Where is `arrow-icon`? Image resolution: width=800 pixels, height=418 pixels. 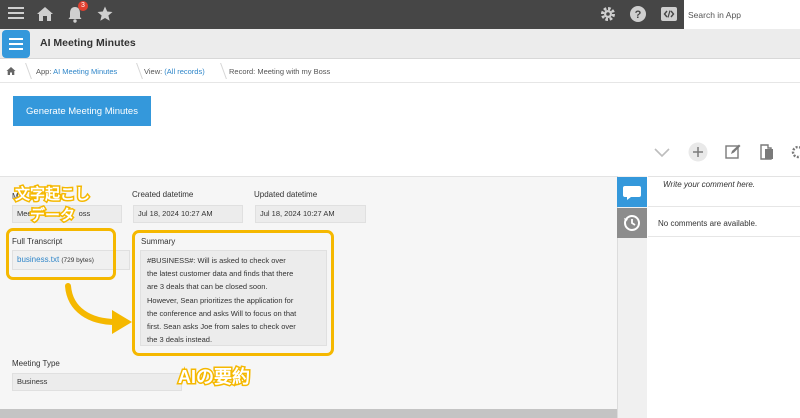
arrow-icon is located at coordinates (98, 308).